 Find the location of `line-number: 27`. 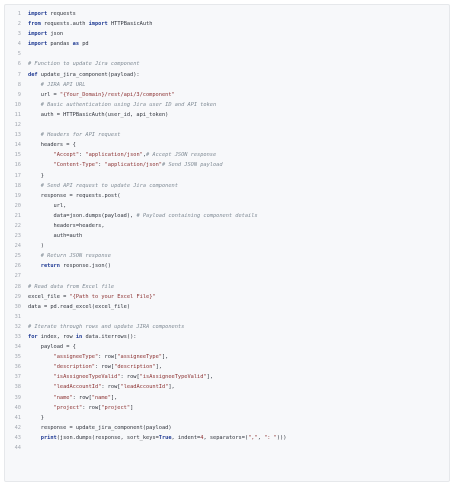

line-number: 27 is located at coordinates (17, 276).